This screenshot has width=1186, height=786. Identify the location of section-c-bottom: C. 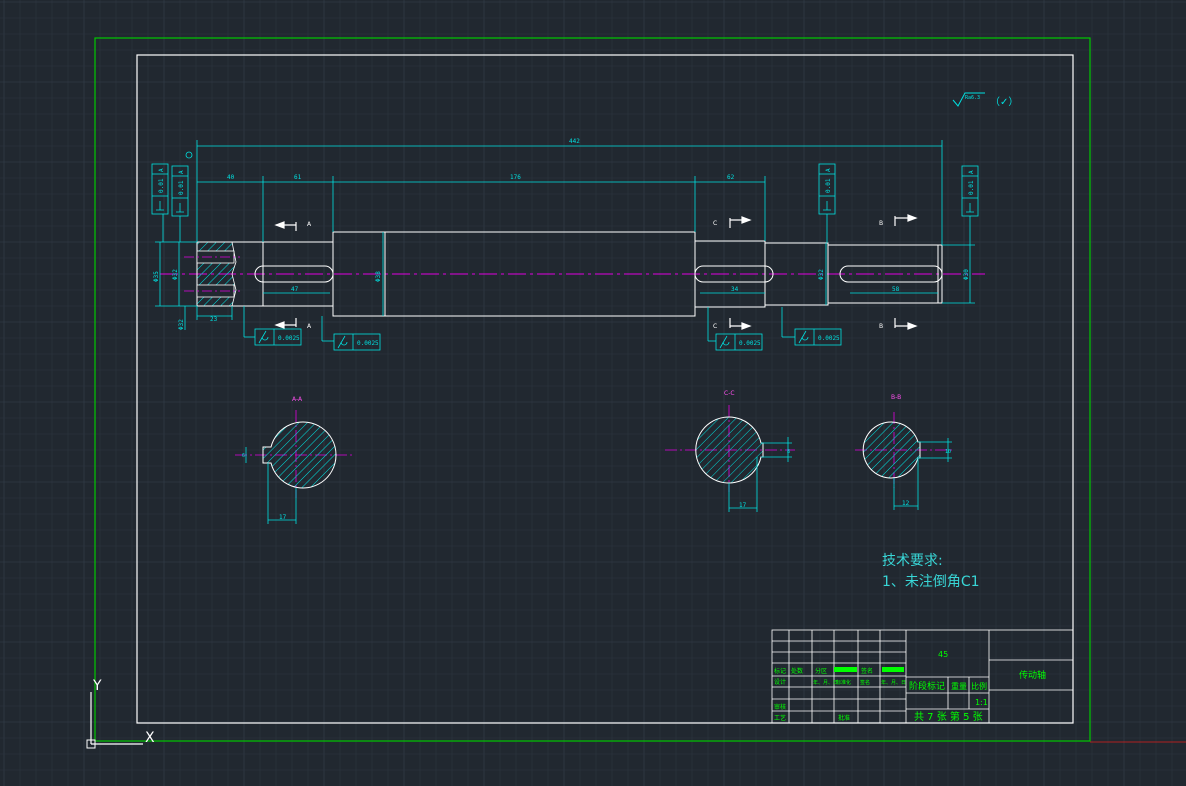
(715, 326).